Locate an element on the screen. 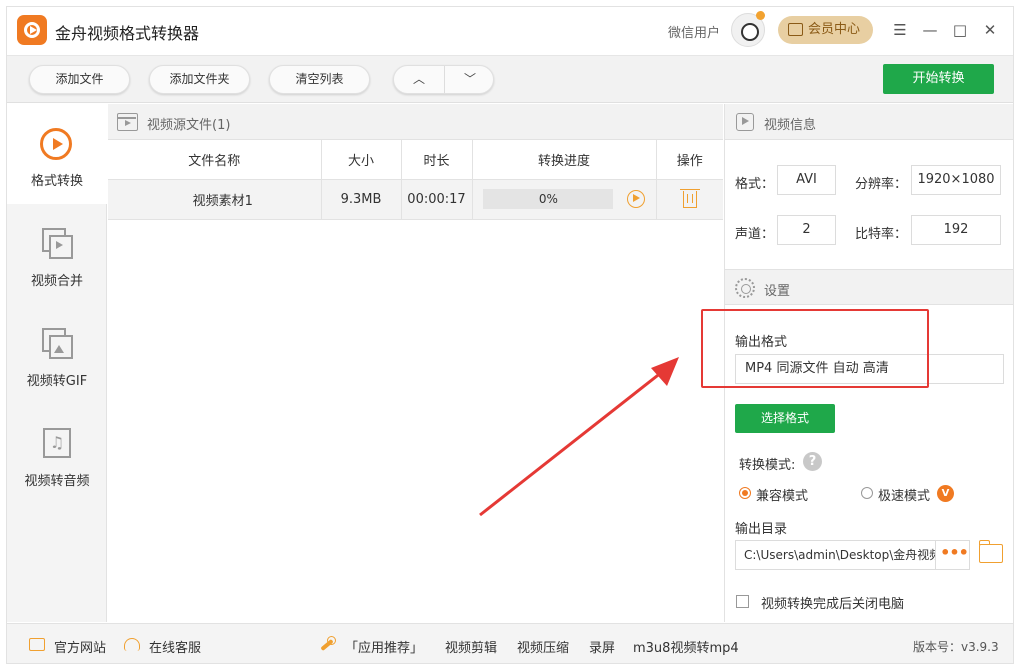 The image size is (1020, 670). title-bar: 金舟视频格式转换器 微信用户 会员中心 ☰ — □ ✕ is located at coordinates (510, 31).